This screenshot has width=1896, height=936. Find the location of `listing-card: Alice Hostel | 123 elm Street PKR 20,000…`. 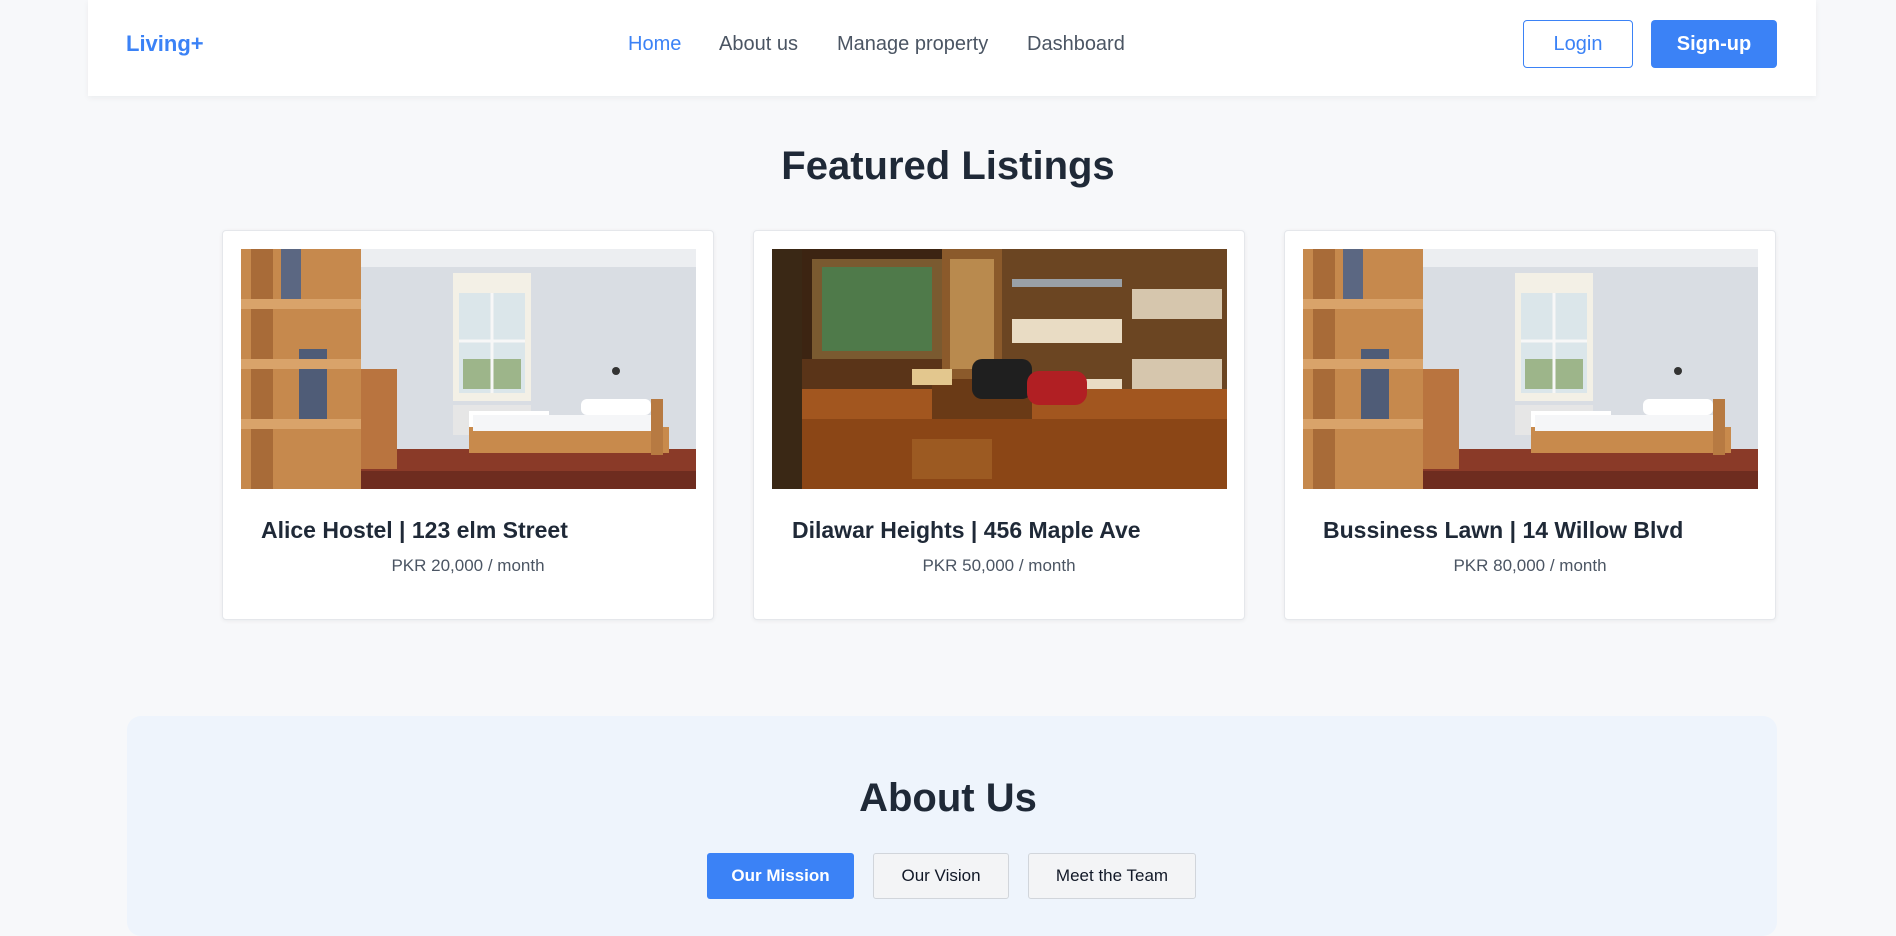

listing-card: Alice Hostel | 123 elm Street PKR 20,000… is located at coordinates (468, 425).